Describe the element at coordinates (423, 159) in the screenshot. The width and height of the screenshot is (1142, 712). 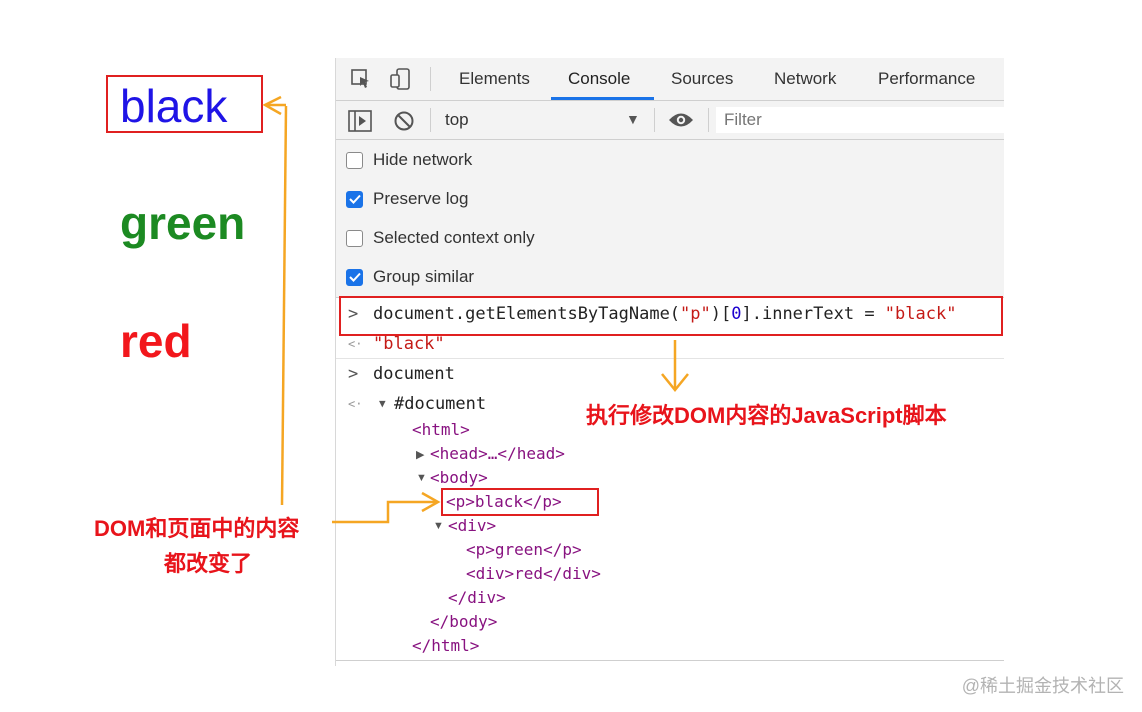
I see `setting-label: Hide network` at that location.